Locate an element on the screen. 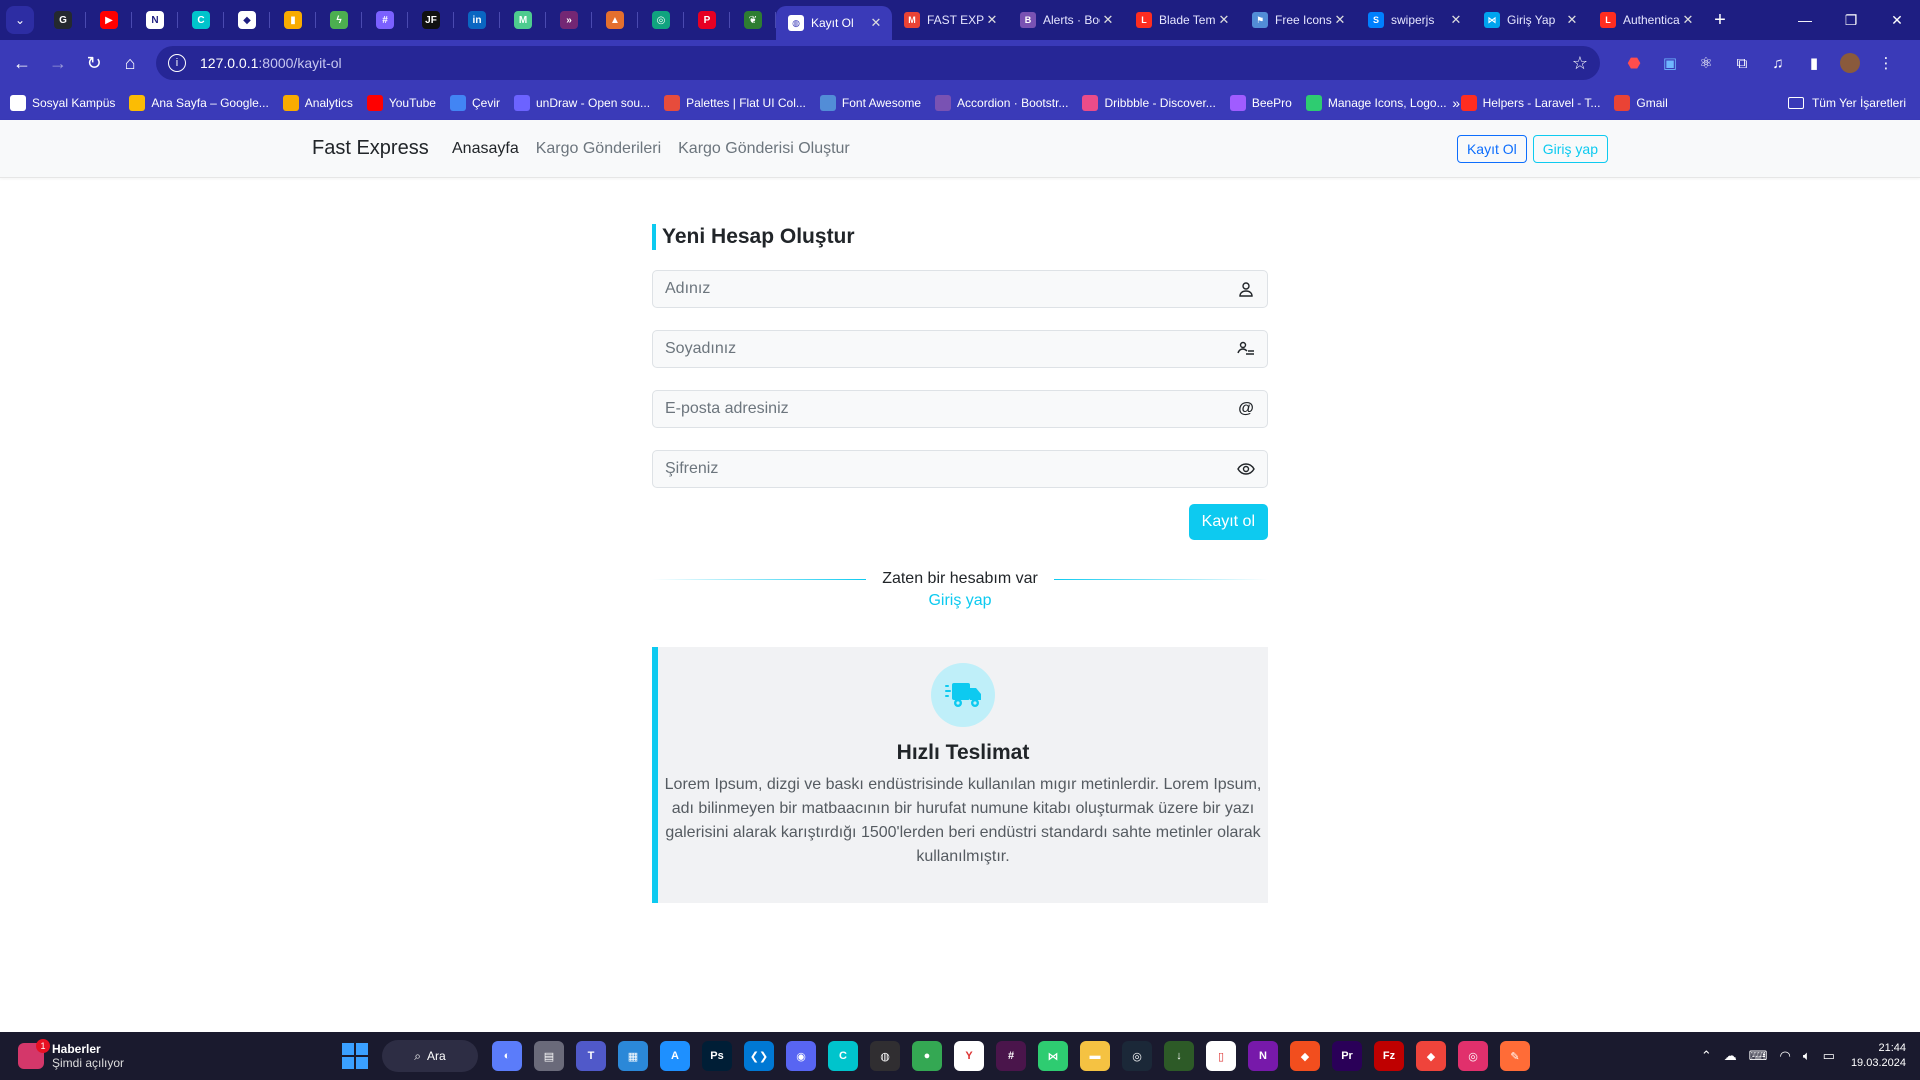 This screenshot has height=1080, width=1920. onenote-icon: N is located at coordinates (1263, 1056).